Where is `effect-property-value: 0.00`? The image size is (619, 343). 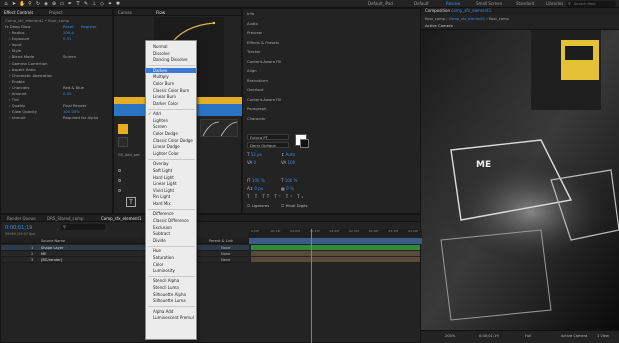 effect-property-value: 0.00 is located at coordinates (67, 93).